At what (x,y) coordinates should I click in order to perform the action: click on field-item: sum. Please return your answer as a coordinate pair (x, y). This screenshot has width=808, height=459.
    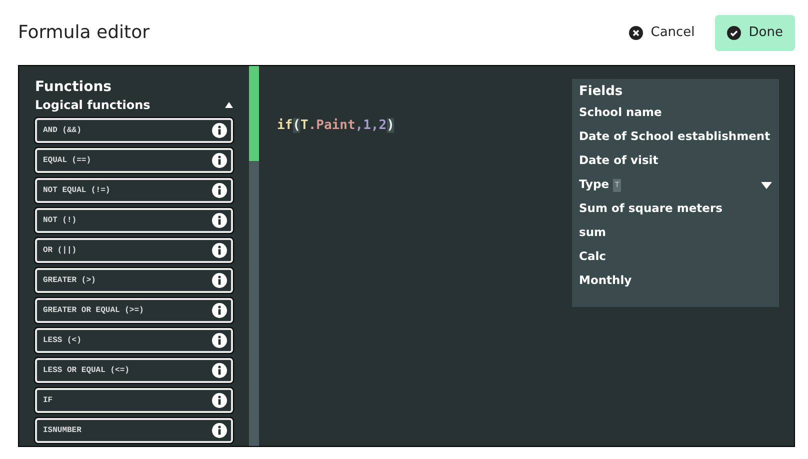
    Looking at the image, I should click on (592, 233).